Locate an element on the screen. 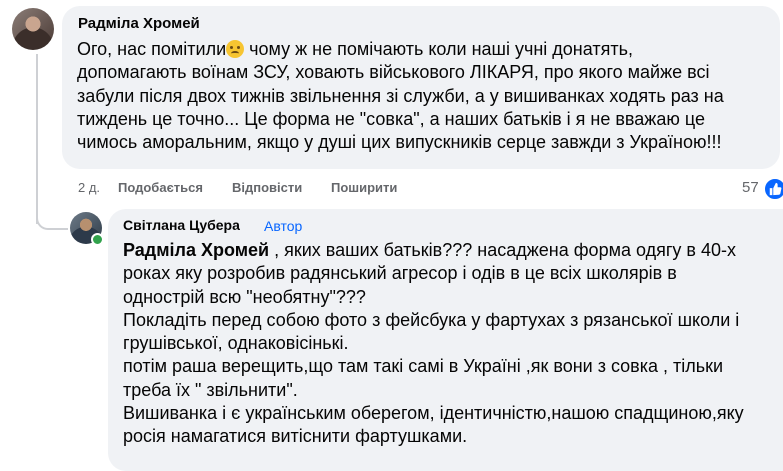 This screenshot has height=471, width=783. like-button: Подобається is located at coordinates (160, 187).